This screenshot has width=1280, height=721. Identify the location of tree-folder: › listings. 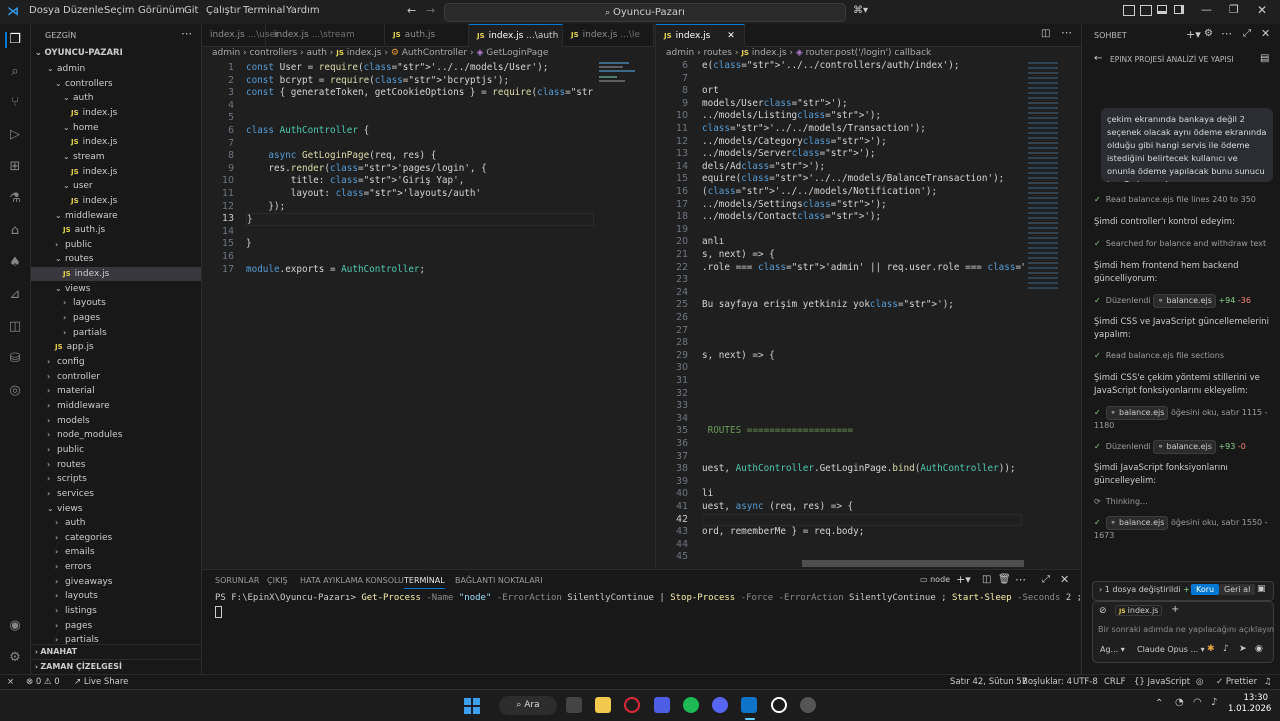
(116, 611).